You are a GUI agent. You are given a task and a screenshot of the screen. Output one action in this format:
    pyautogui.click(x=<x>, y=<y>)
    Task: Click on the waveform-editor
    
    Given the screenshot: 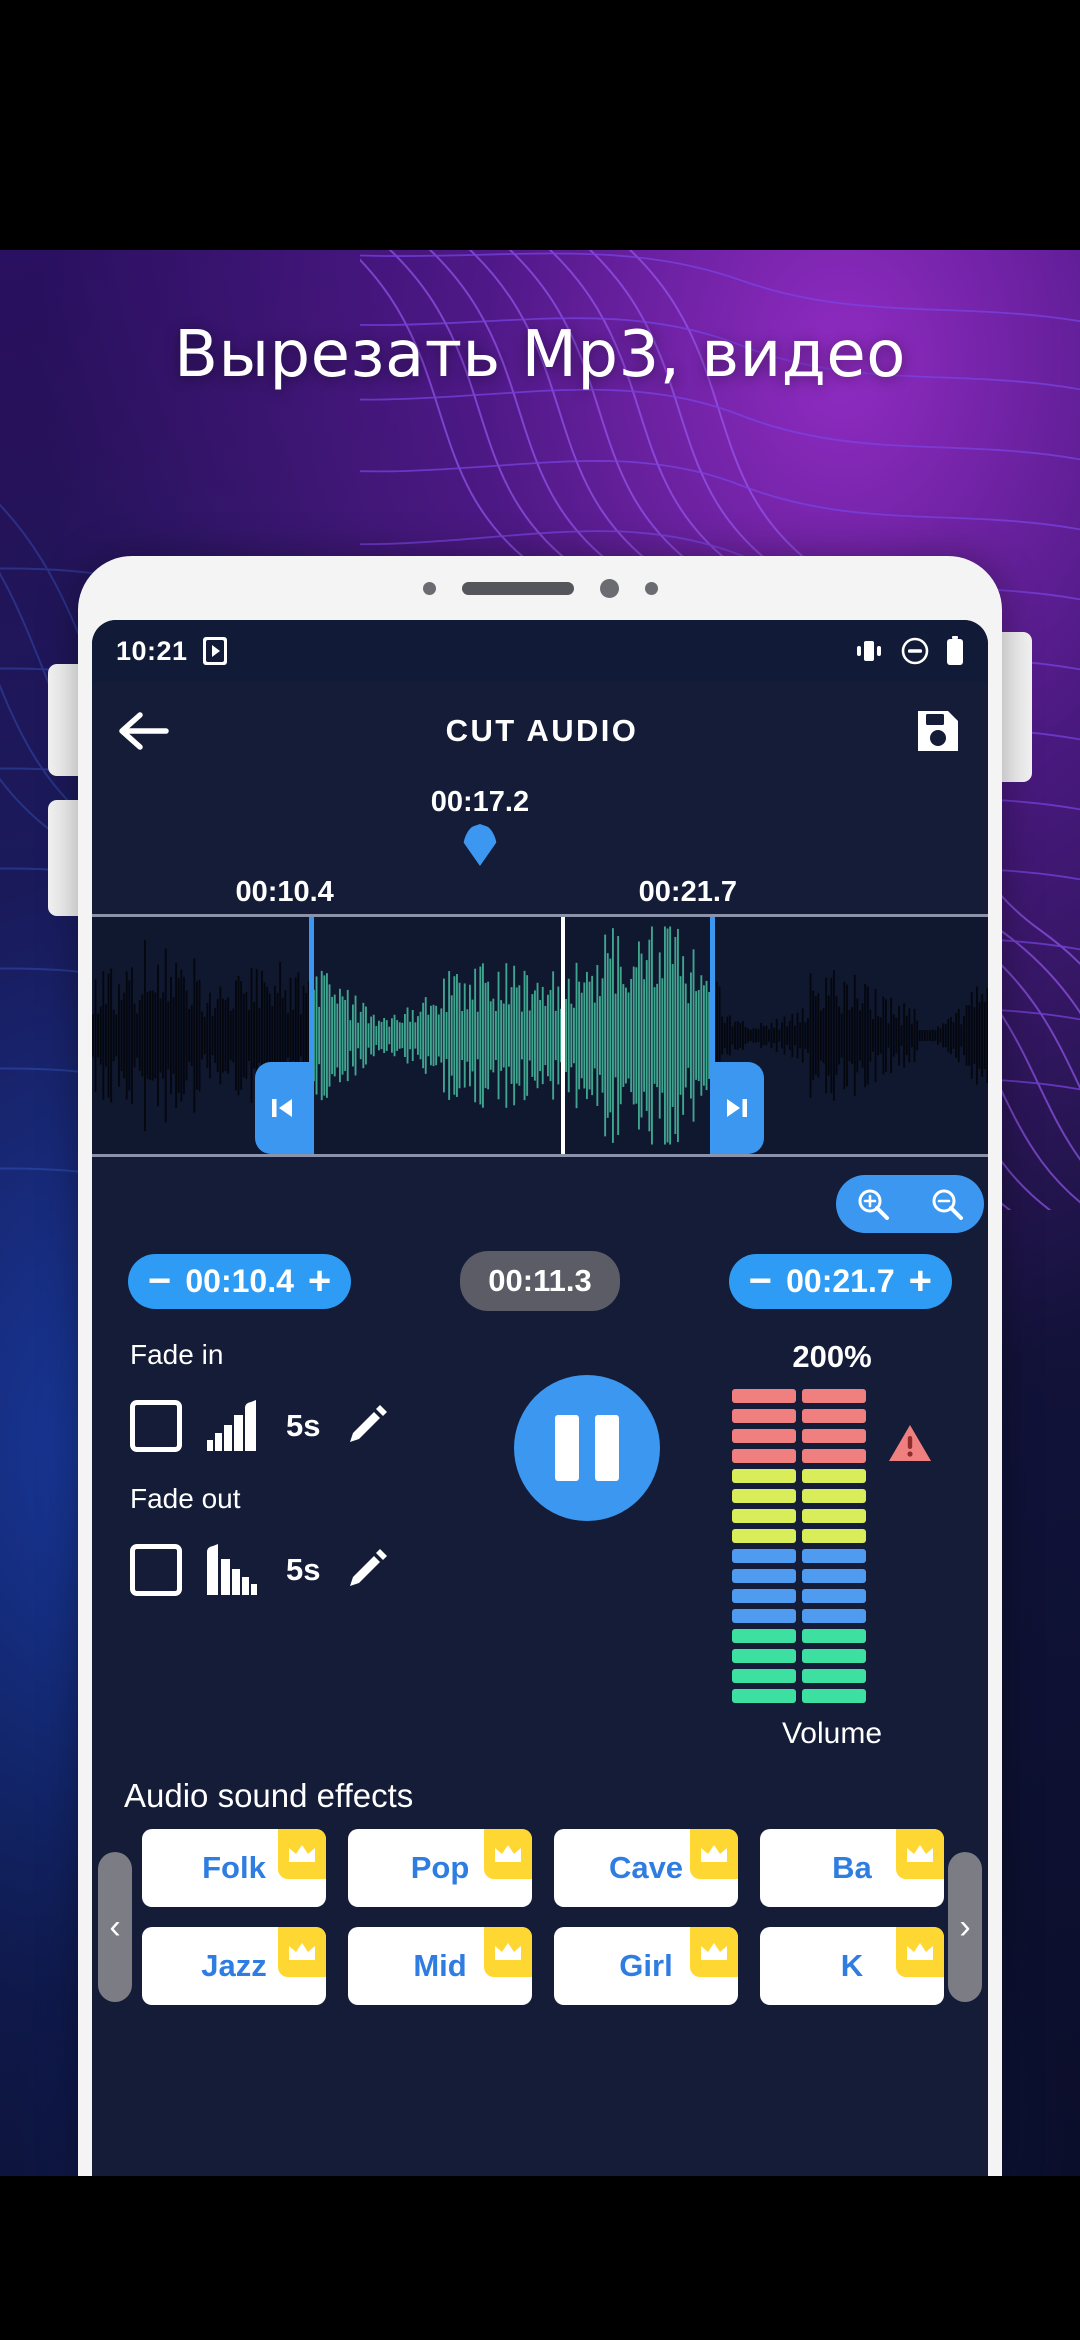 What is the action you would take?
    pyautogui.click(x=540, y=1035)
    